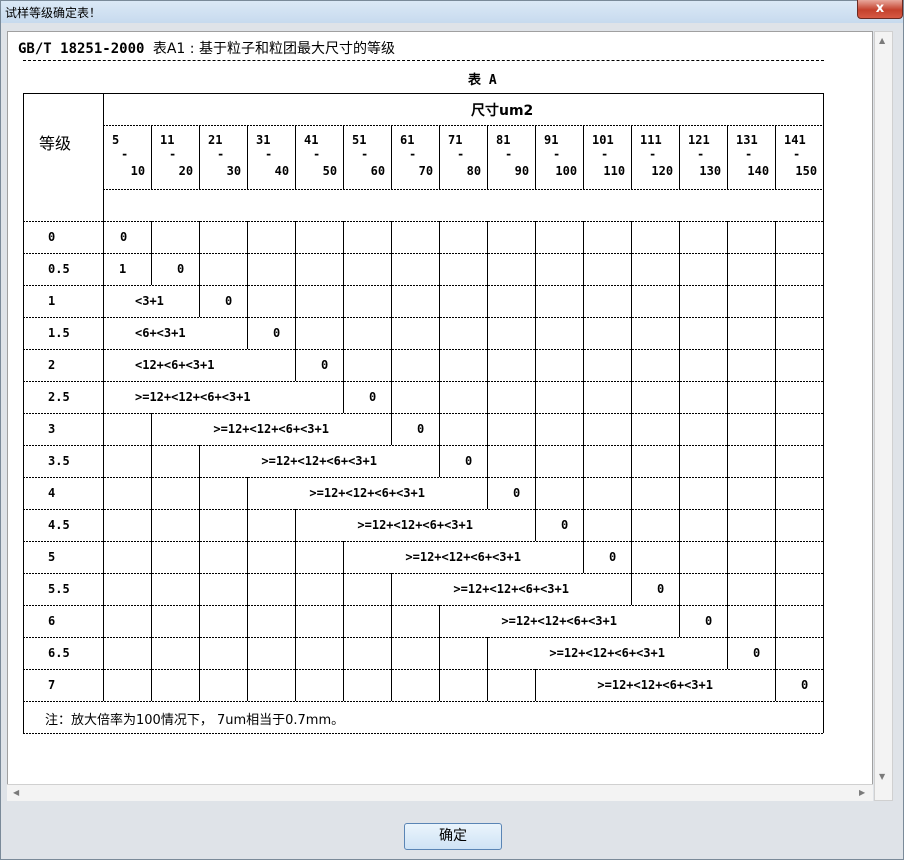  I want to click on size-range-from: 61, so click(407, 140).